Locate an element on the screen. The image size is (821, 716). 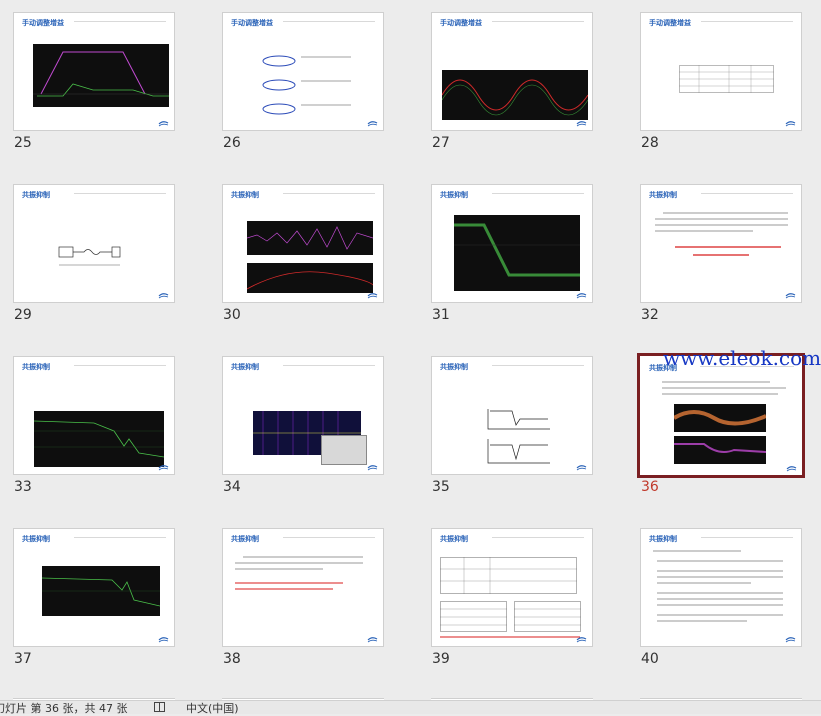
slide-number: 25 is located at coordinates (23, 143).